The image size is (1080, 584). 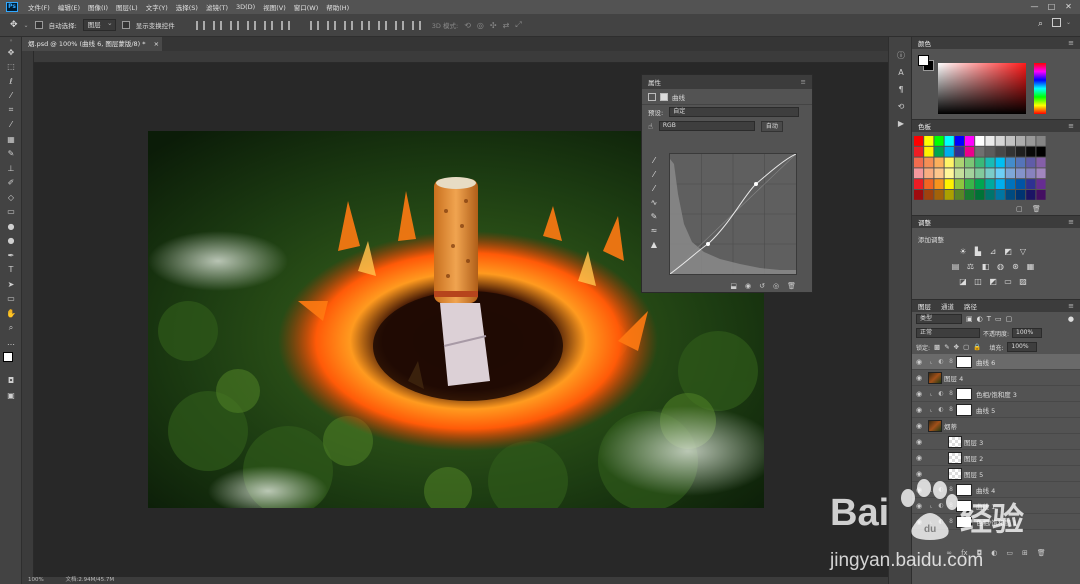 I want to click on curves-graph, so click(x=733, y=214).